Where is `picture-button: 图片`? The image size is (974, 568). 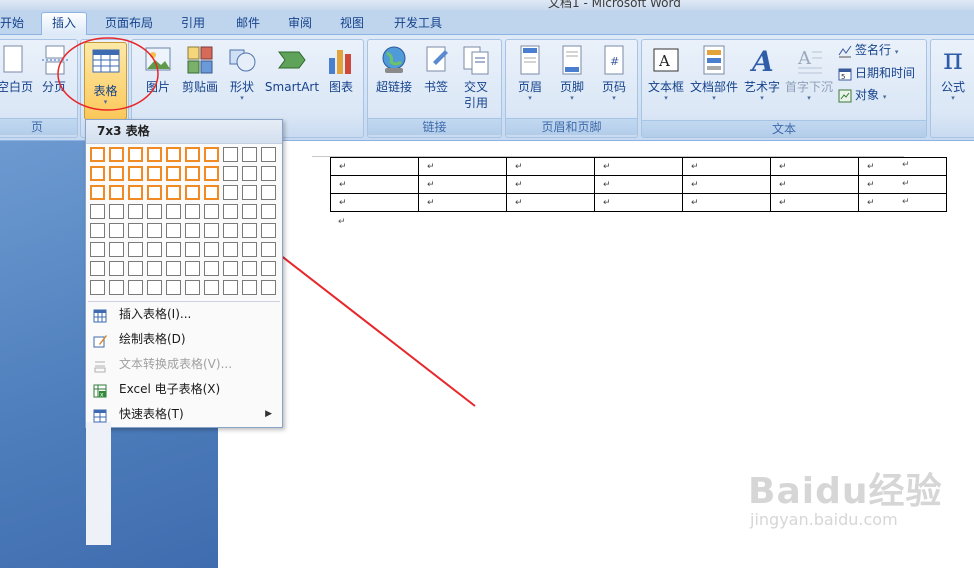 picture-button: 图片 is located at coordinates (158, 69).